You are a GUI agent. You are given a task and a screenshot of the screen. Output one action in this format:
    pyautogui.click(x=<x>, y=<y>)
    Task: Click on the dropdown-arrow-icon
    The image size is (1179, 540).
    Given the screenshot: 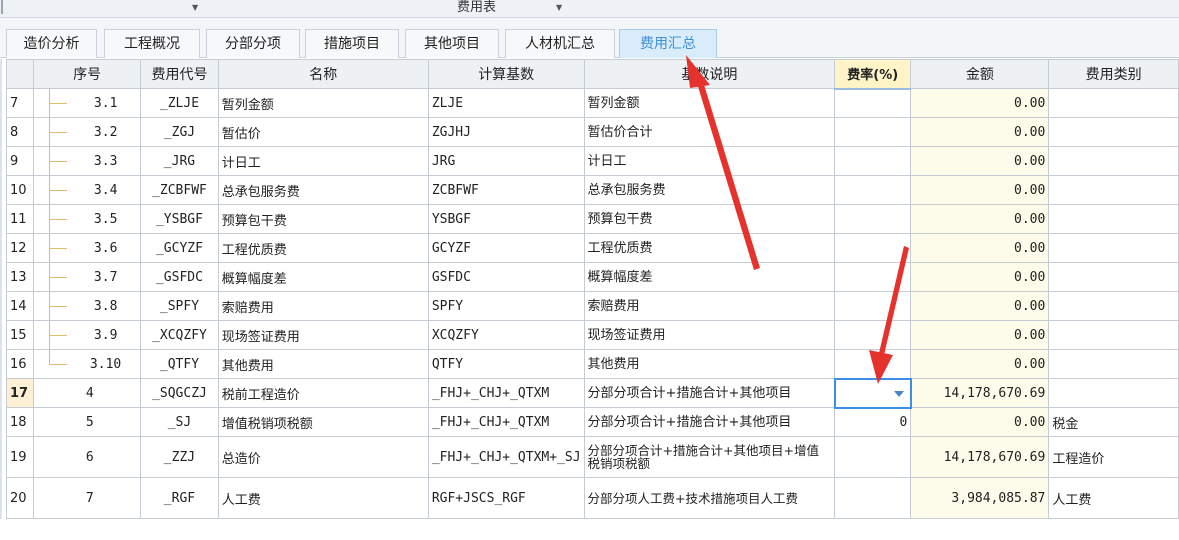 What is the action you would take?
    pyautogui.click(x=898, y=393)
    